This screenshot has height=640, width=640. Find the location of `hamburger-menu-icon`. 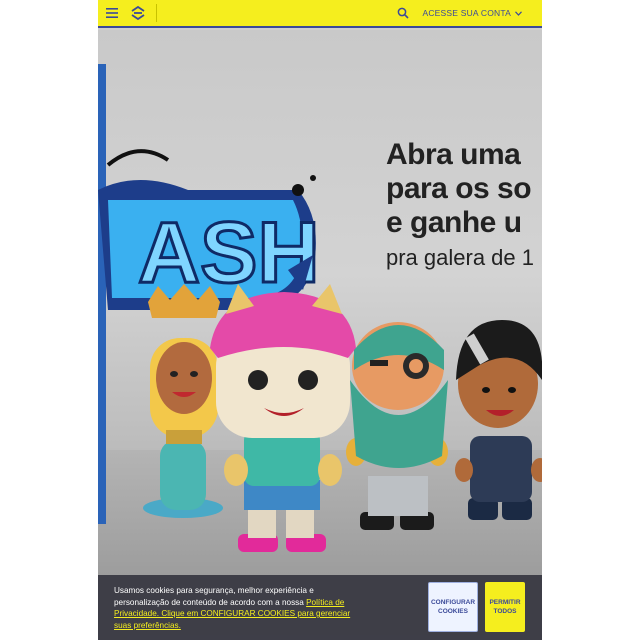

hamburger-menu-icon is located at coordinates (112, 13).